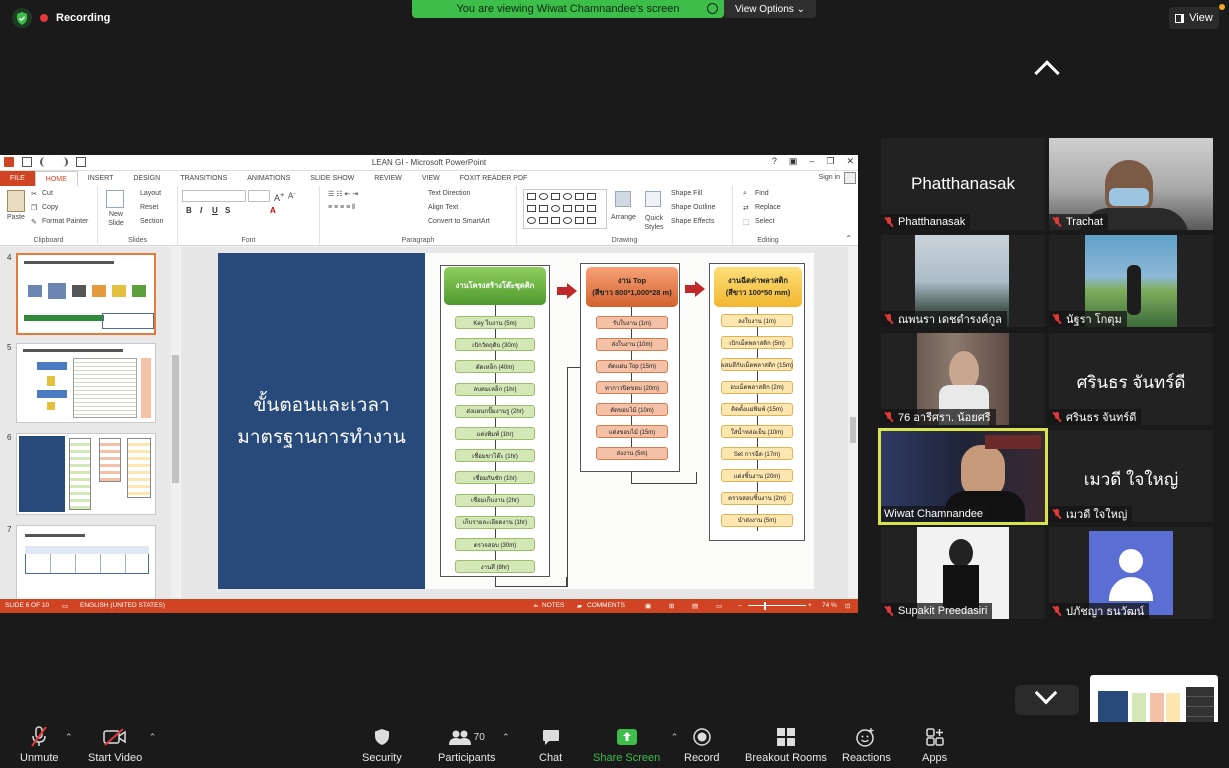 The image size is (1229, 768). What do you see at coordinates (553, 605) in the screenshot?
I see `notes-button: NOTES` at bounding box center [553, 605].